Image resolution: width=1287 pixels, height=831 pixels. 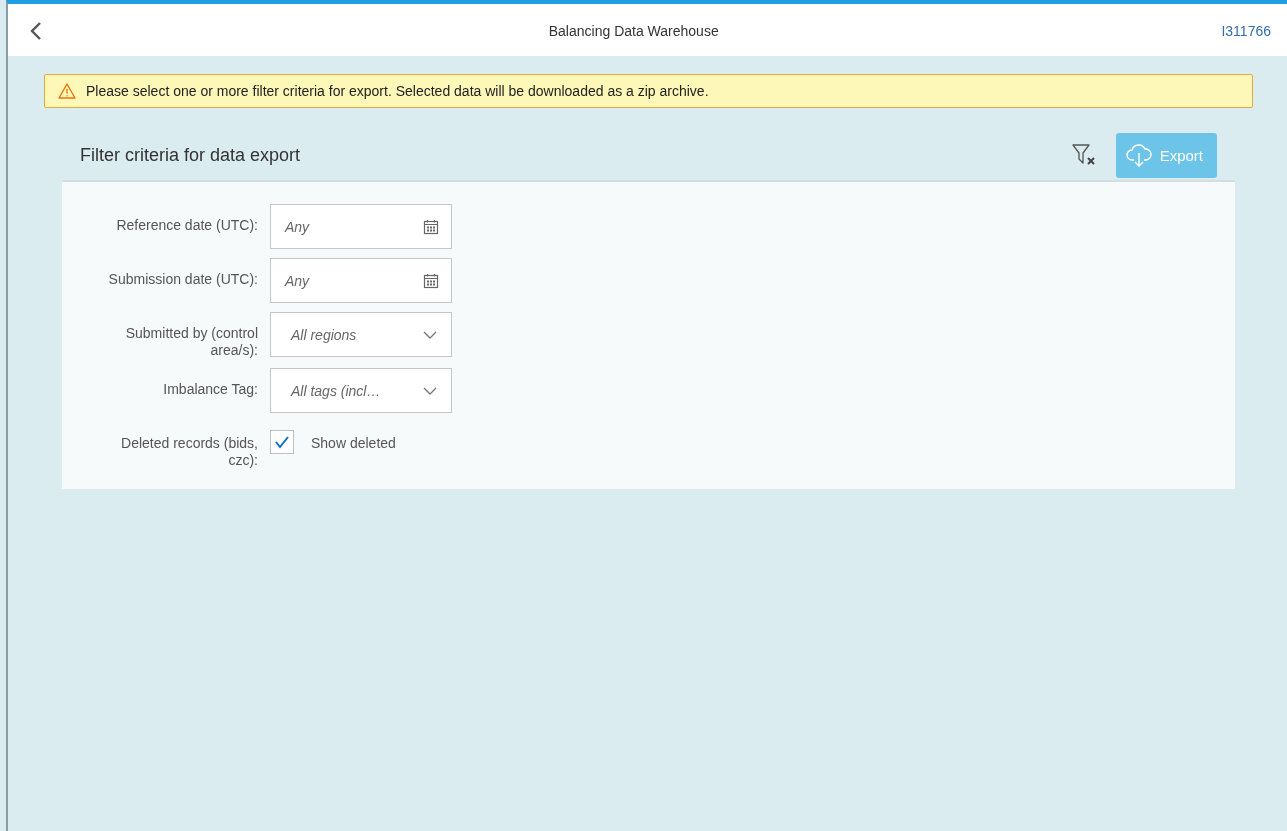 What do you see at coordinates (191, 155) in the screenshot?
I see `panel-title: Filter criteria for data export` at bounding box center [191, 155].